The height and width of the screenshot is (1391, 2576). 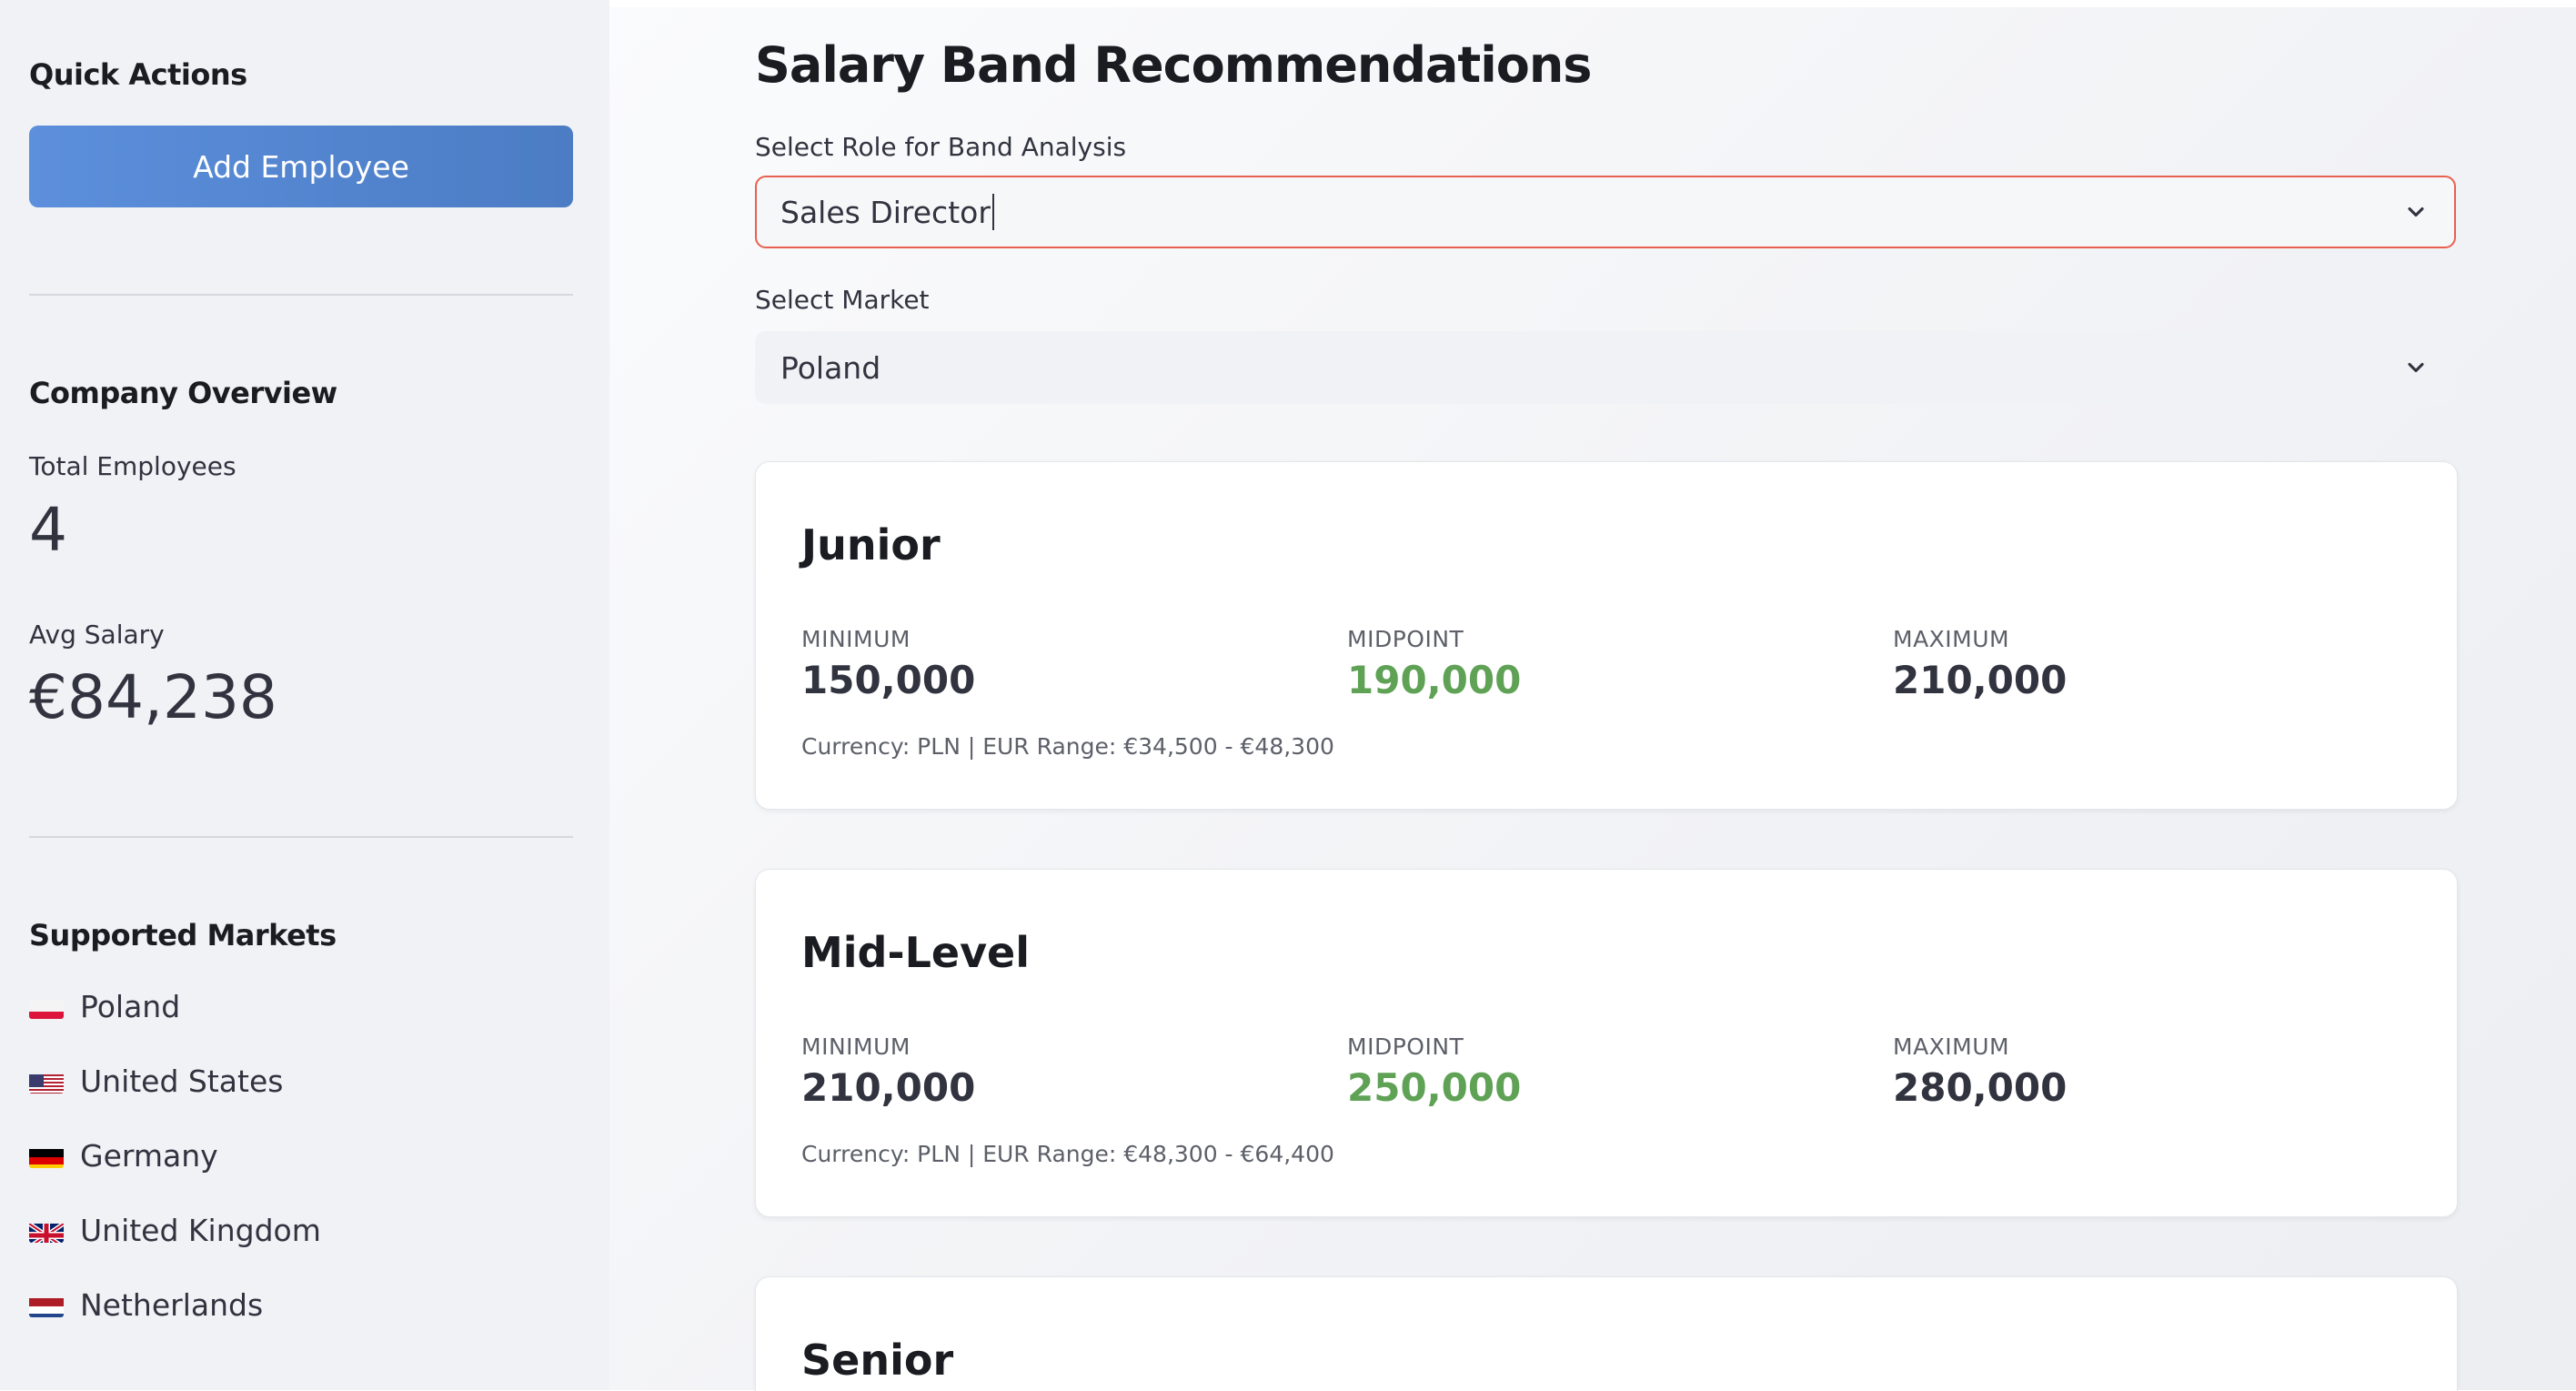 What do you see at coordinates (46, 1305) in the screenshot?
I see `flag-netherlands-icon` at bounding box center [46, 1305].